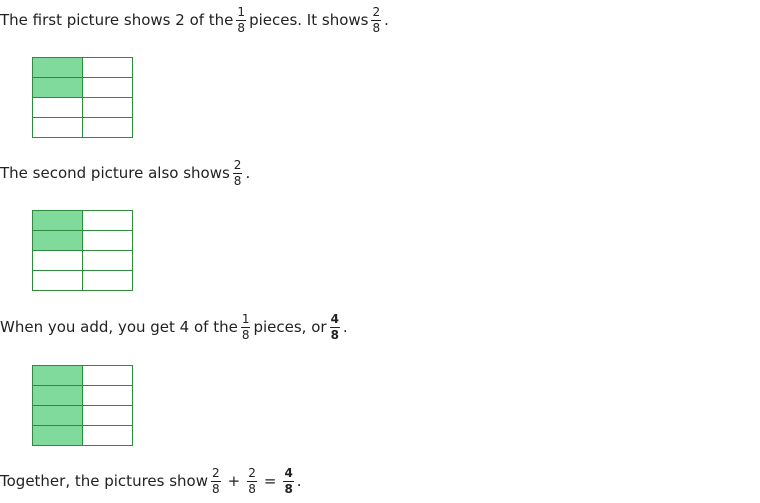 Image resolution: width=760 pixels, height=503 pixels. What do you see at coordinates (309, 20) in the screenshot?
I see `statement-1-text-b: pieces. It shows` at bounding box center [309, 20].